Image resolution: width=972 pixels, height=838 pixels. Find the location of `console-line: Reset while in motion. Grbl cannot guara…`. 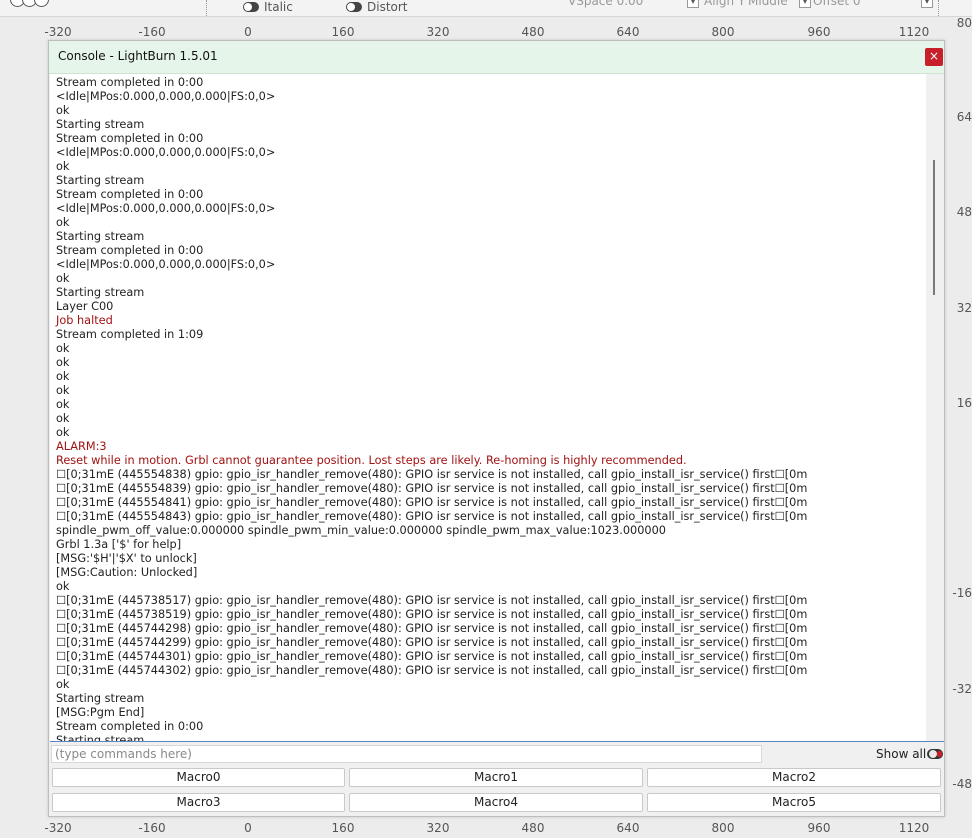

console-line: Reset while in motion. Grbl cannot guara… is located at coordinates (371, 460).